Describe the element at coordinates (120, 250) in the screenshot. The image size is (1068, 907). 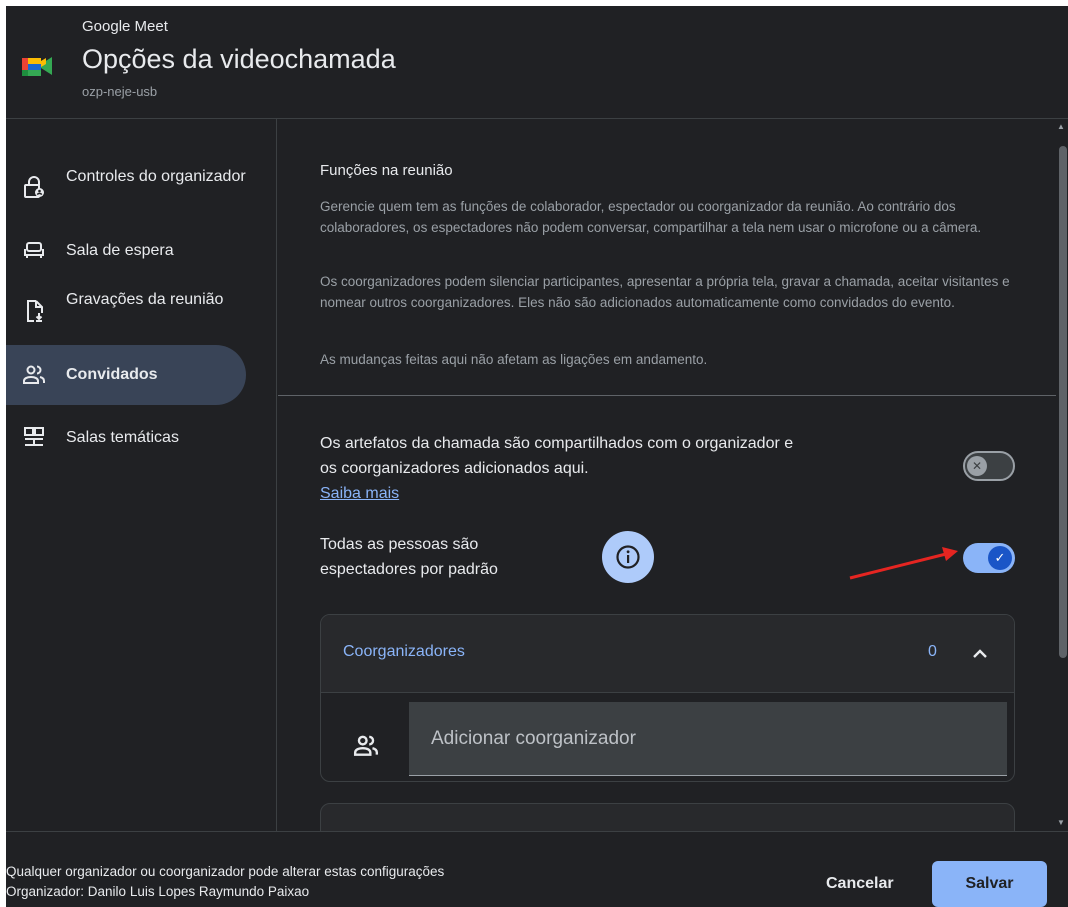
I see `sidebar-item-label: Sala de espera` at that location.